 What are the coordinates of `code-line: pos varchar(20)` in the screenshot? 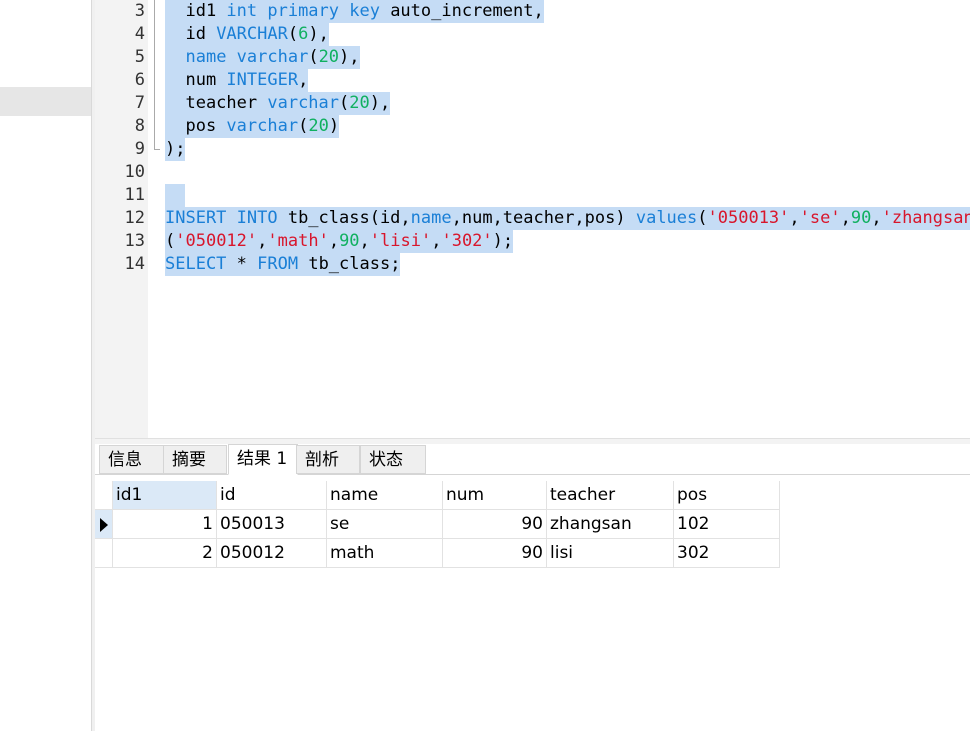 It's located at (252, 126).